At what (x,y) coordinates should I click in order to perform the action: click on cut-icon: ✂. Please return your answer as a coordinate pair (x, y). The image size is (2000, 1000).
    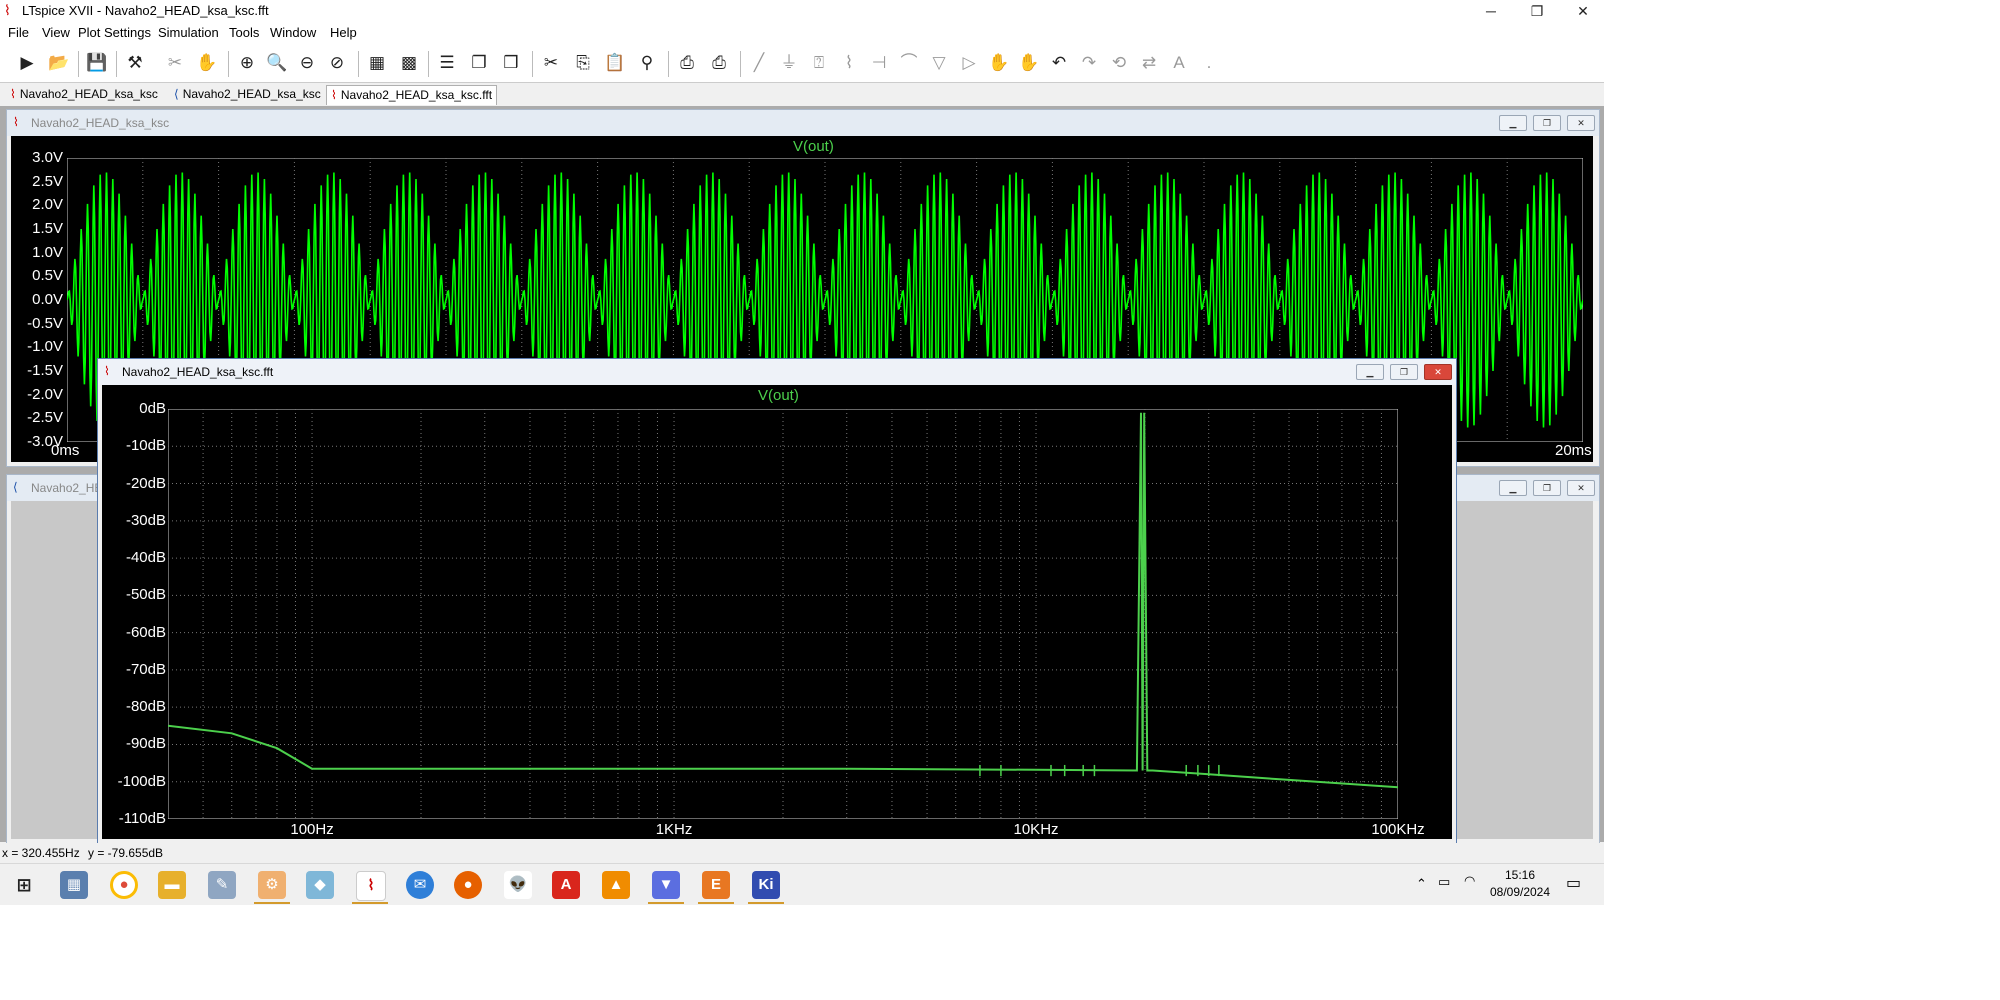
    Looking at the image, I should click on (551, 63).